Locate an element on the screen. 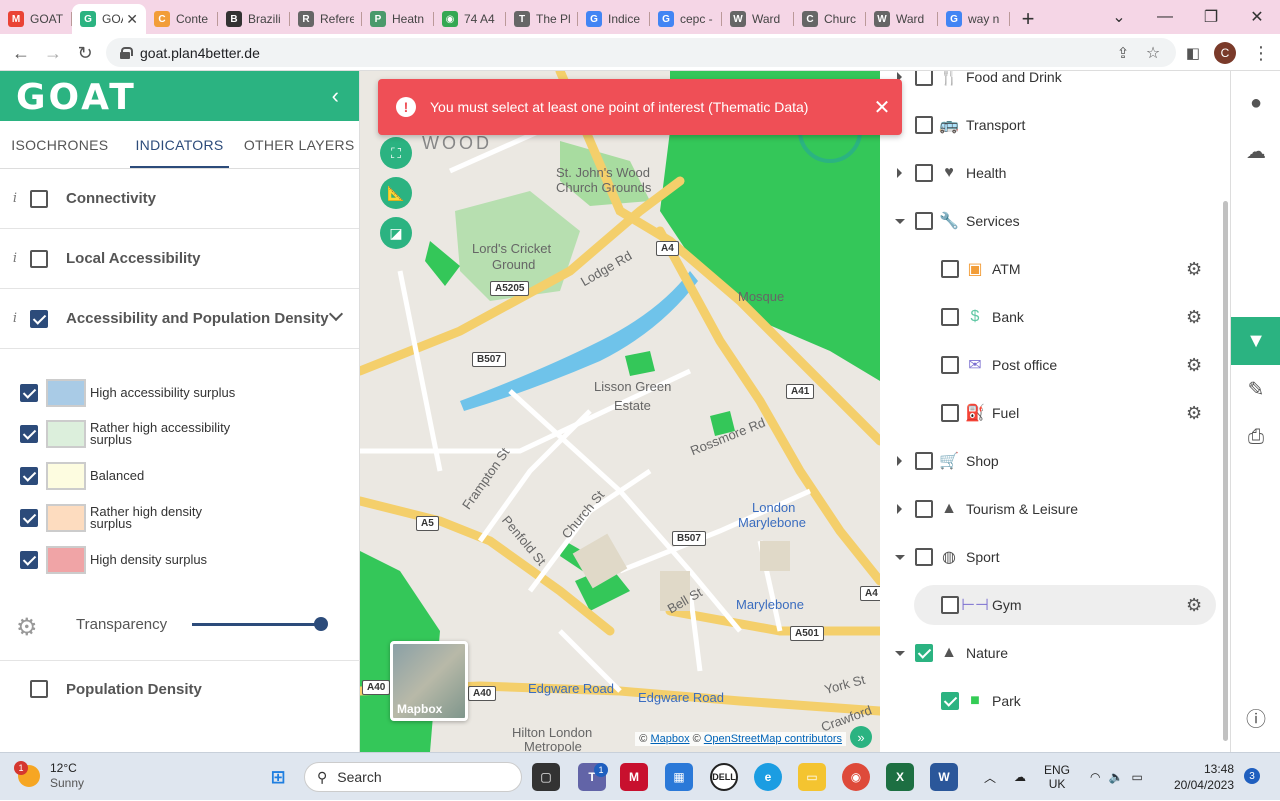 The image size is (1280, 801). osm-link: OpenStreetMap contributors is located at coordinates (773, 739).